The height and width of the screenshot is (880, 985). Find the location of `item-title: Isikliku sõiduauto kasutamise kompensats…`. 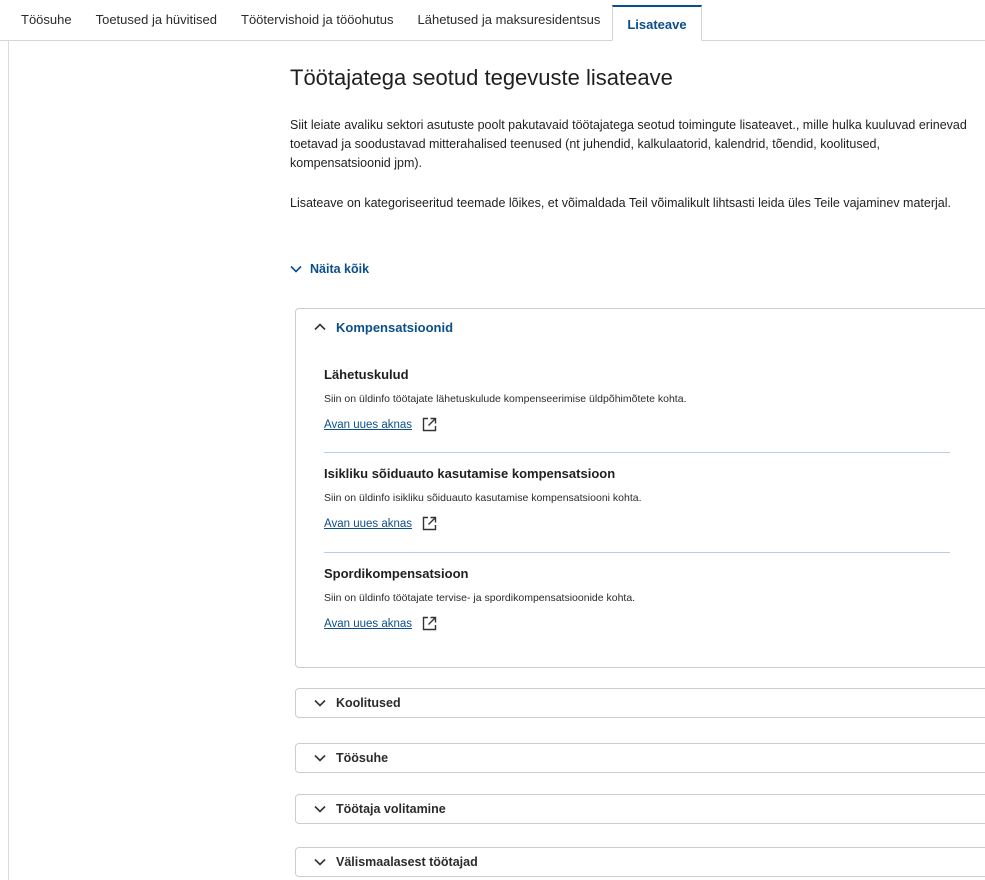

item-title: Isikliku sõiduauto kasutamise kompensats… is located at coordinates (470, 473).